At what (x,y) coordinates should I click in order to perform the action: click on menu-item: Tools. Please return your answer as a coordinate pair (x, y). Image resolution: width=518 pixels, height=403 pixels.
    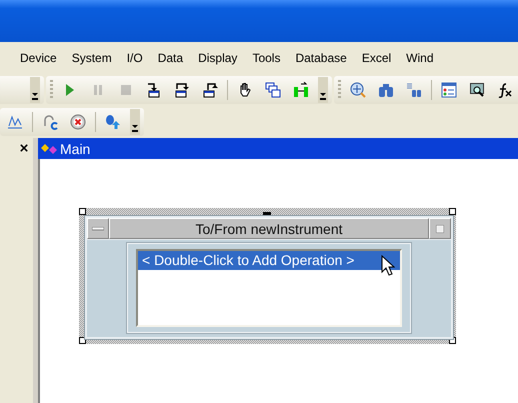
    Looking at the image, I should click on (266, 58).